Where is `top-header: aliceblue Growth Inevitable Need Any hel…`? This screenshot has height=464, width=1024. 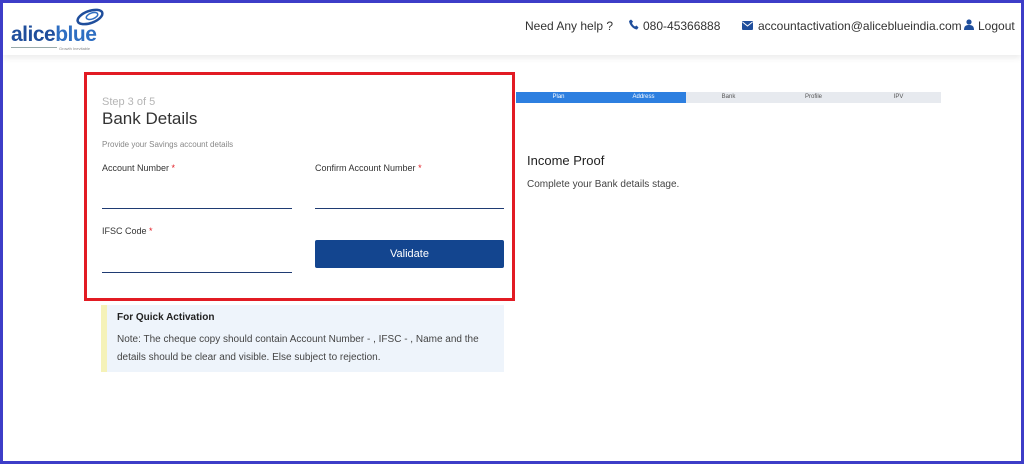
top-header: aliceblue Growth Inevitable Need Any hel… is located at coordinates (512, 29).